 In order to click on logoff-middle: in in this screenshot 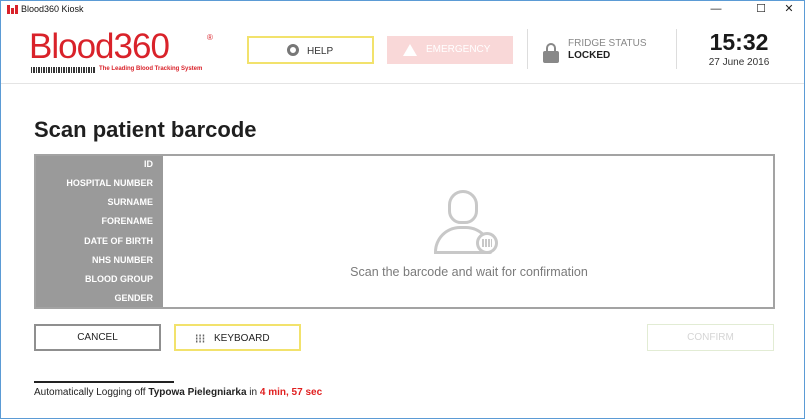, I will do `click(253, 392)`.